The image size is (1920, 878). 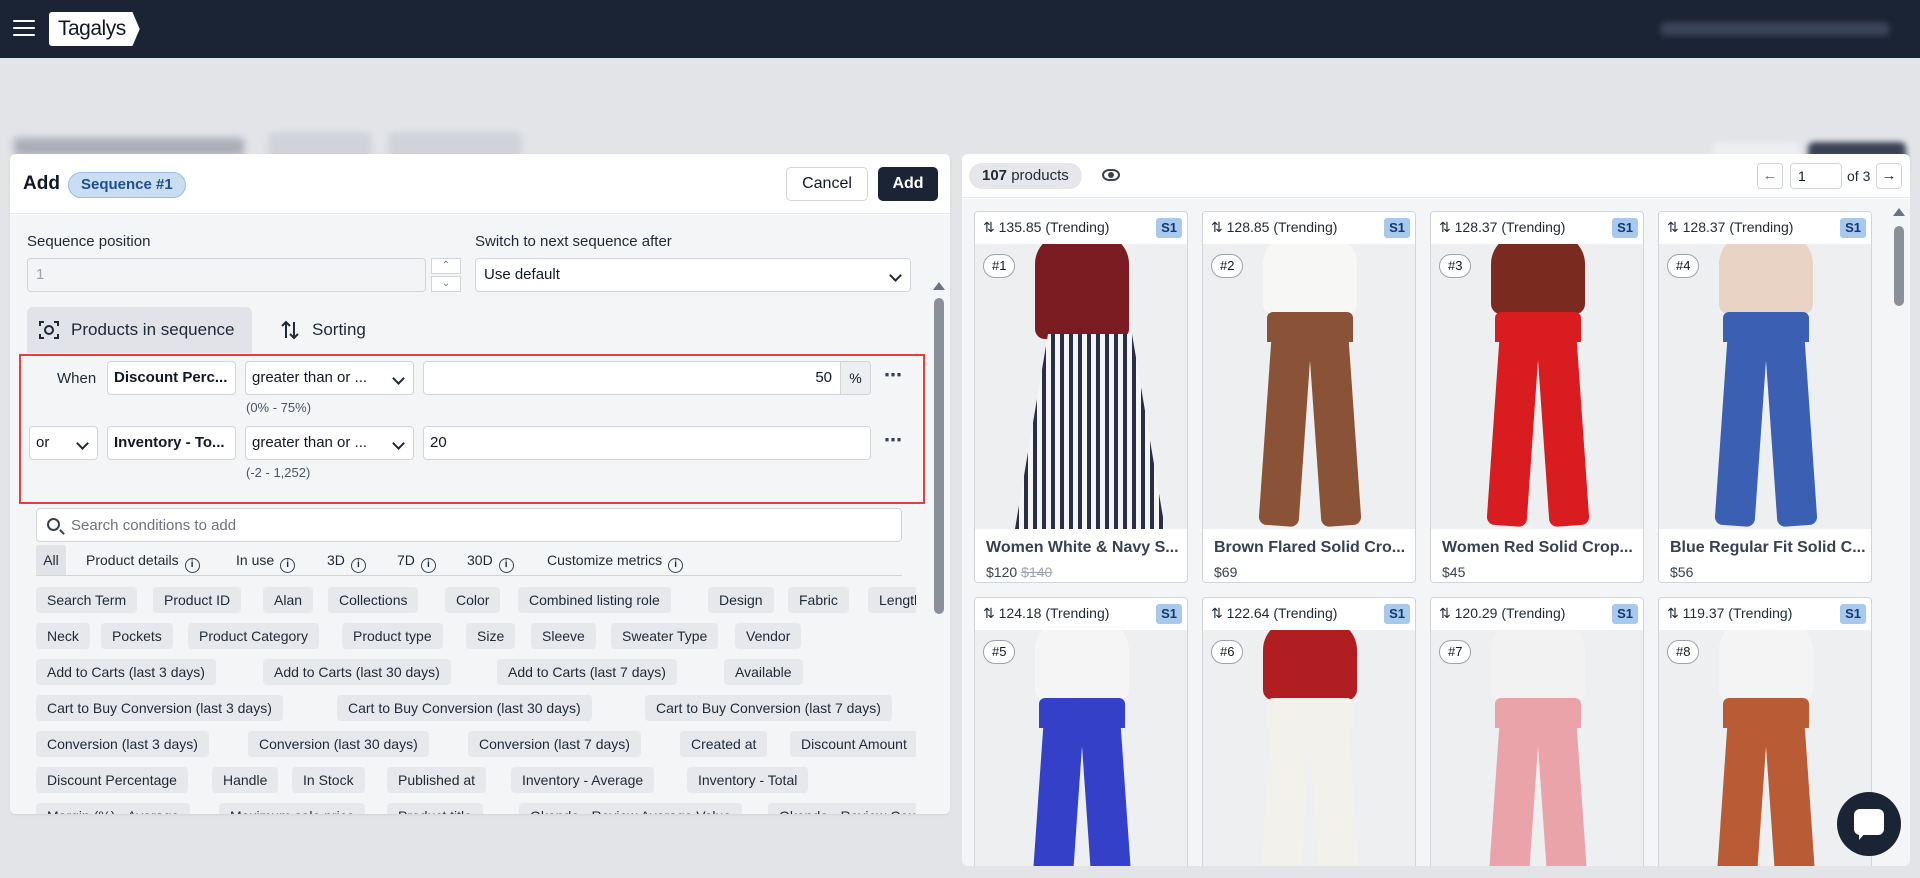 What do you see at coordinates (1770, 176) in the screenshot?
I see `prev-page-icon: ←` at bounding box center [1770, 176].